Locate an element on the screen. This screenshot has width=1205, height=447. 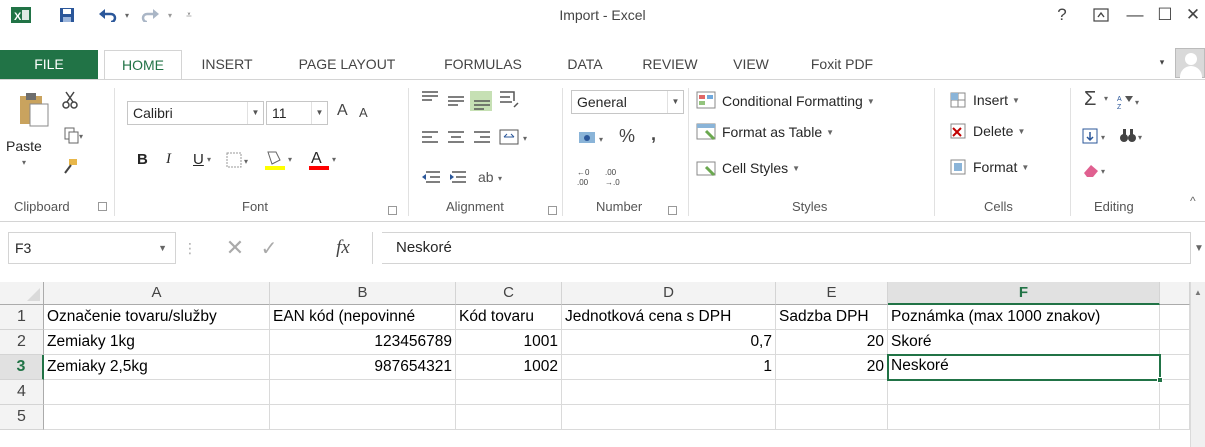
font-dialog-launcher-icon is located at coordinates (392, 210).